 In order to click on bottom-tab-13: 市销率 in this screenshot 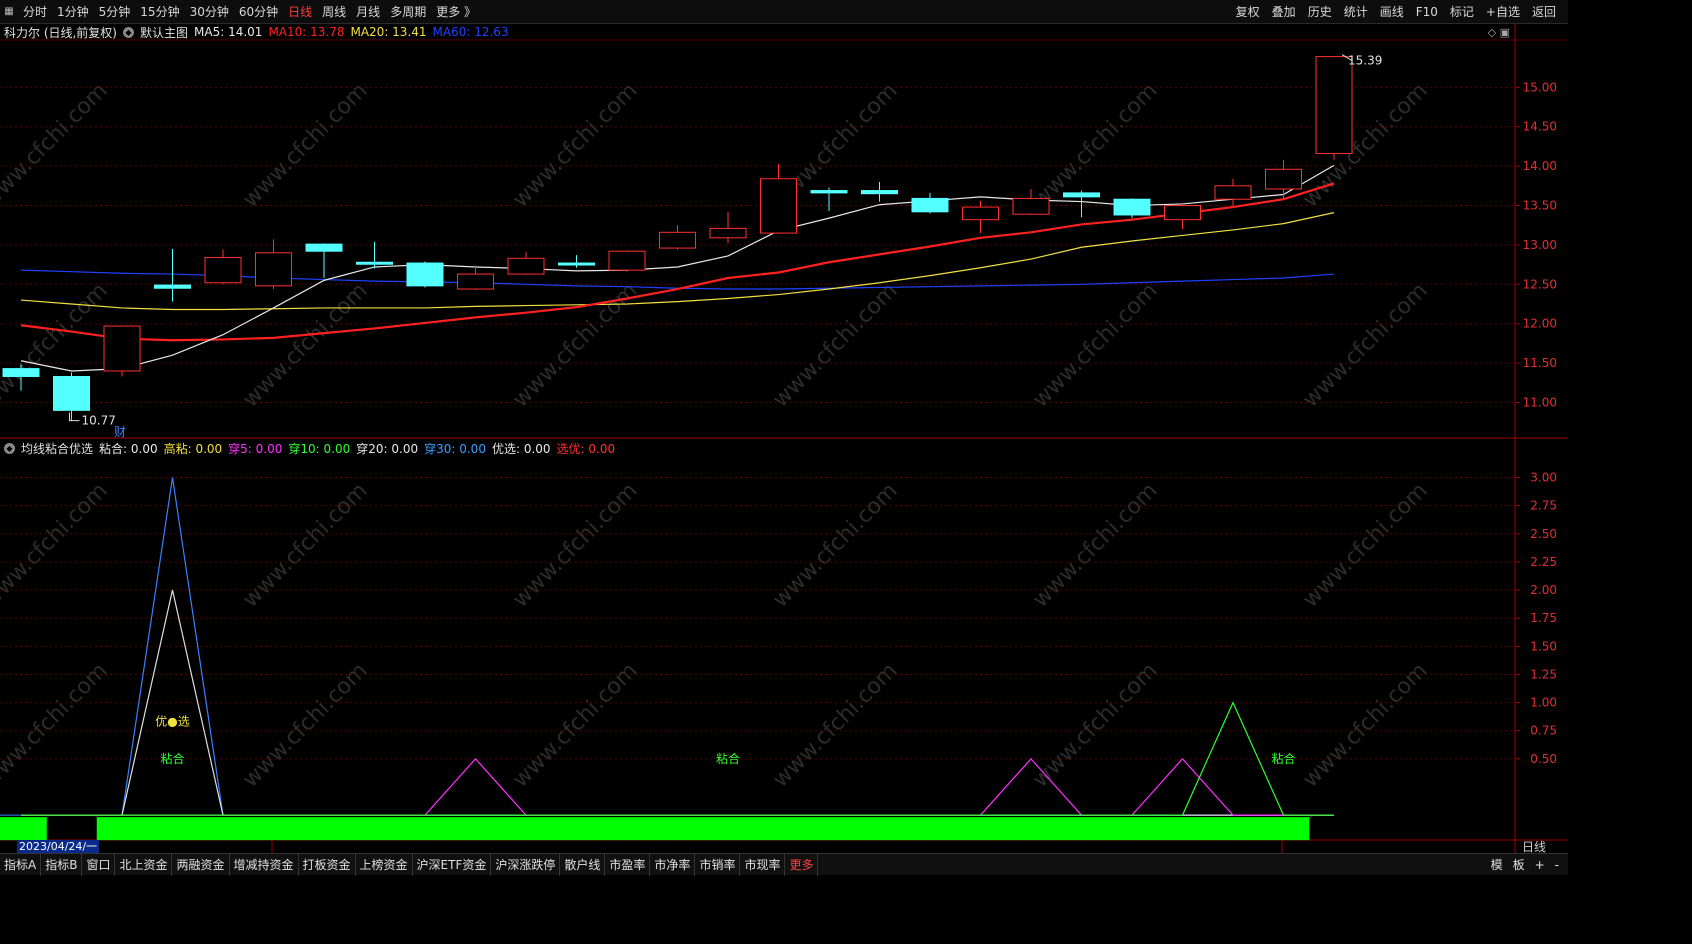, I will do `click(718, 865)`.